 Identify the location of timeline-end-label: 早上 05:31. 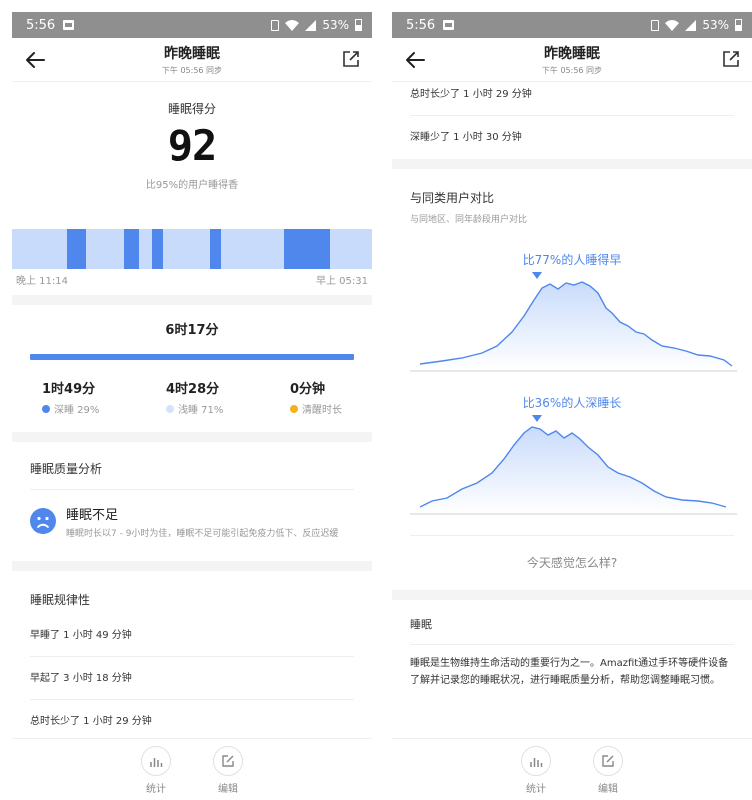
(342, 281).